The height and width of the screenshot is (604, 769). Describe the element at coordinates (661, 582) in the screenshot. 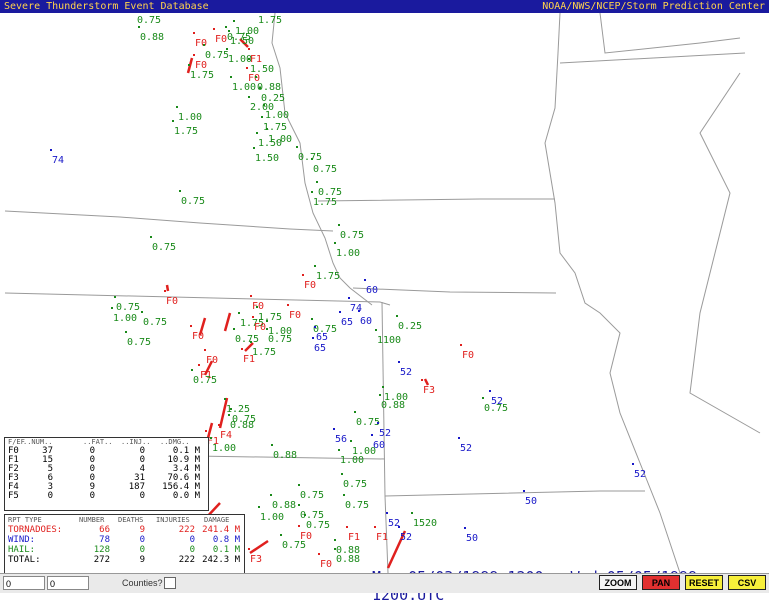

I see `pan-button: PAN` at that location.